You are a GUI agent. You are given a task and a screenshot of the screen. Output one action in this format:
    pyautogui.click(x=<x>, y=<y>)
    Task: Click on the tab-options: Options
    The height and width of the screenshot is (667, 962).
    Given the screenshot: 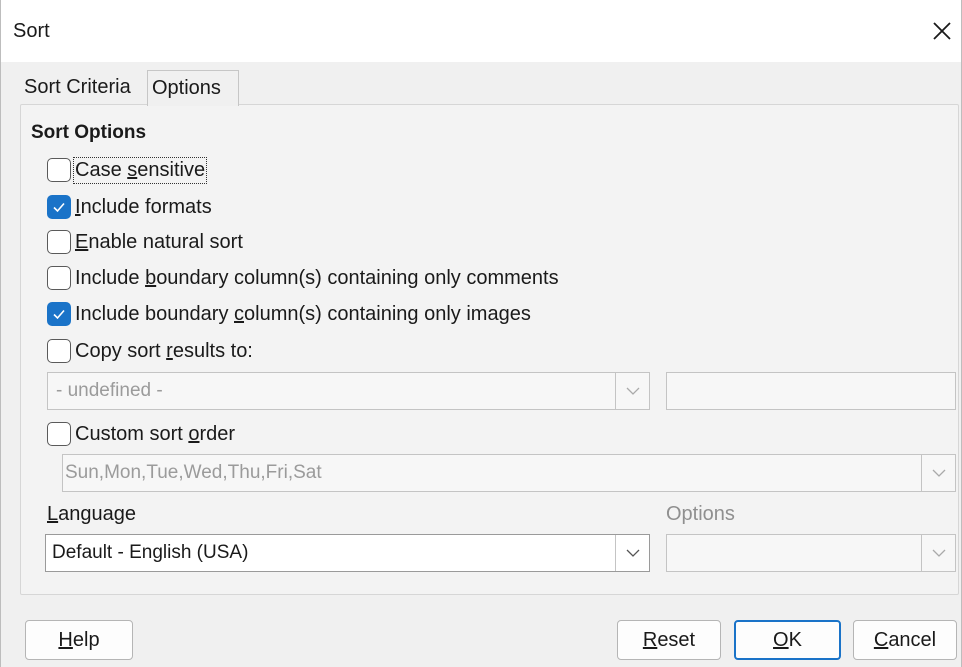 What is the action you would take?
    pyautogui.click(x=193, y=88)
    